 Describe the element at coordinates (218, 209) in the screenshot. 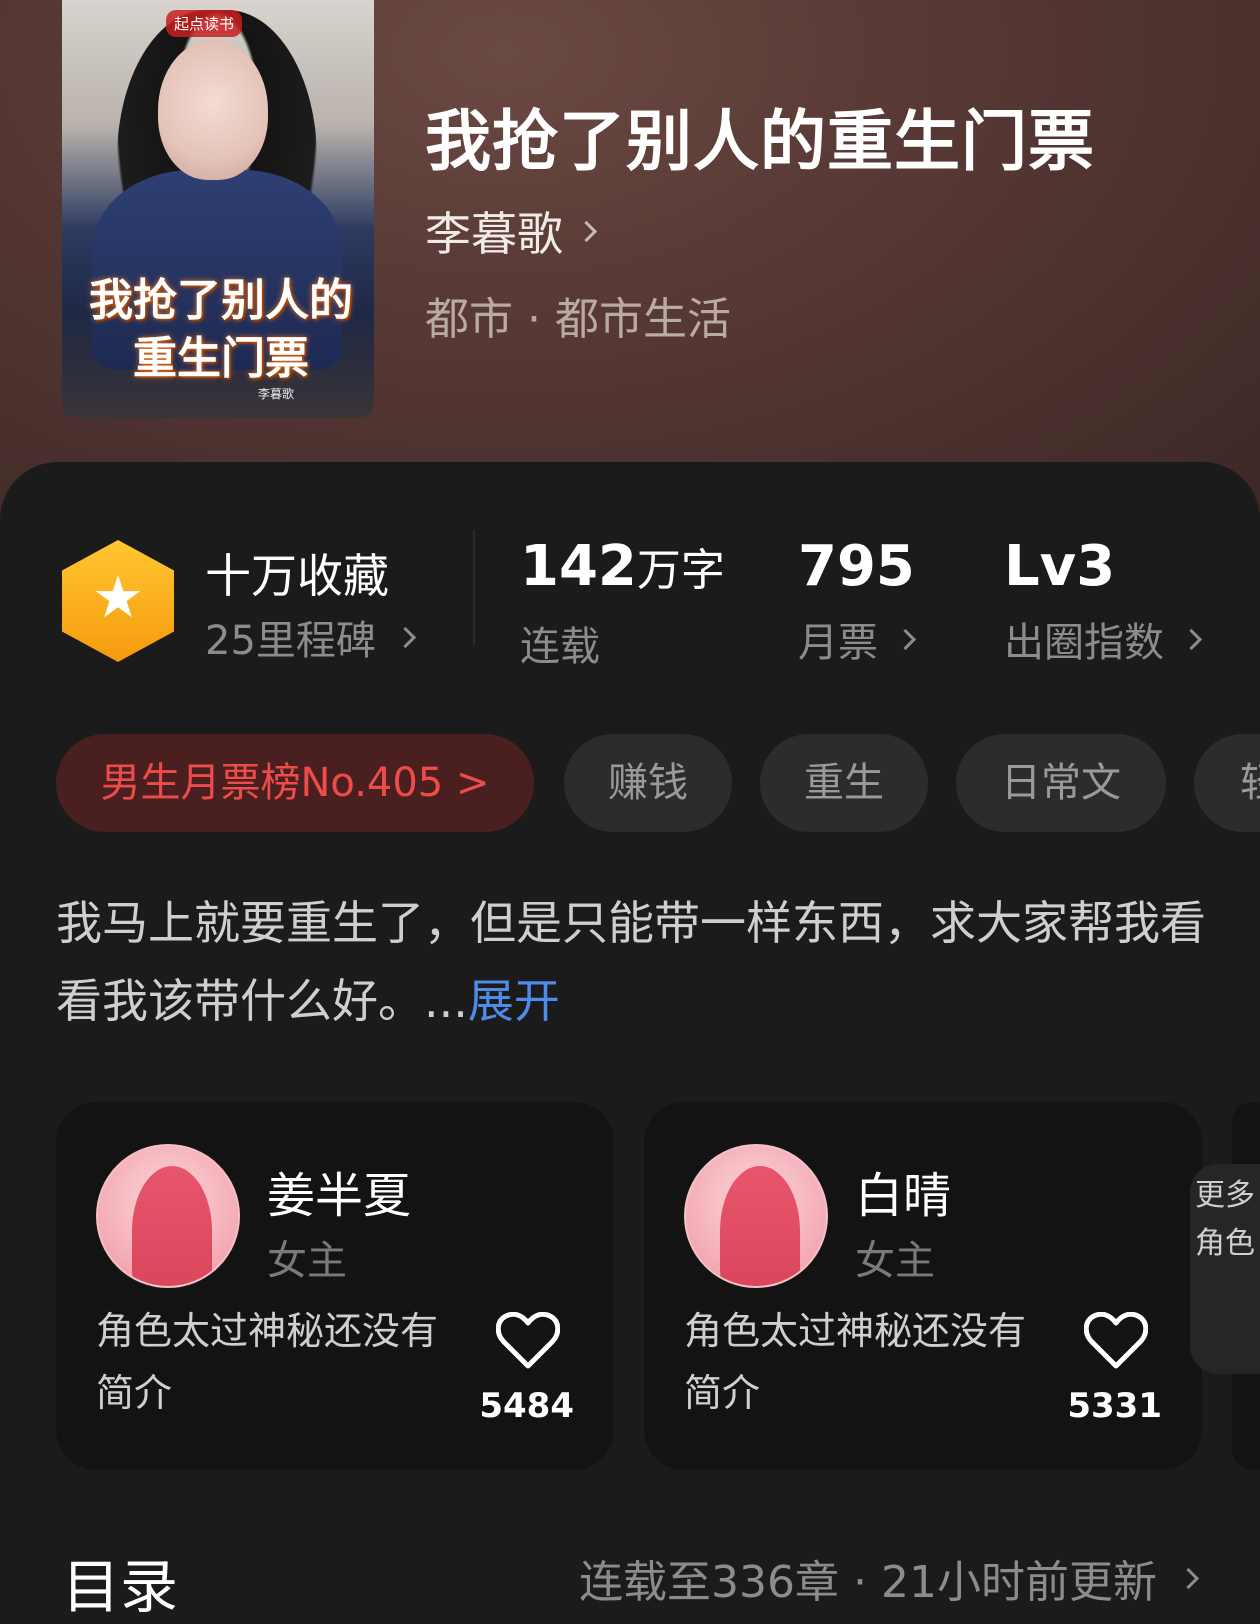

I see `book-cover: 起点读书 我抢了别人的 重生门票 李暮歌` at that location.